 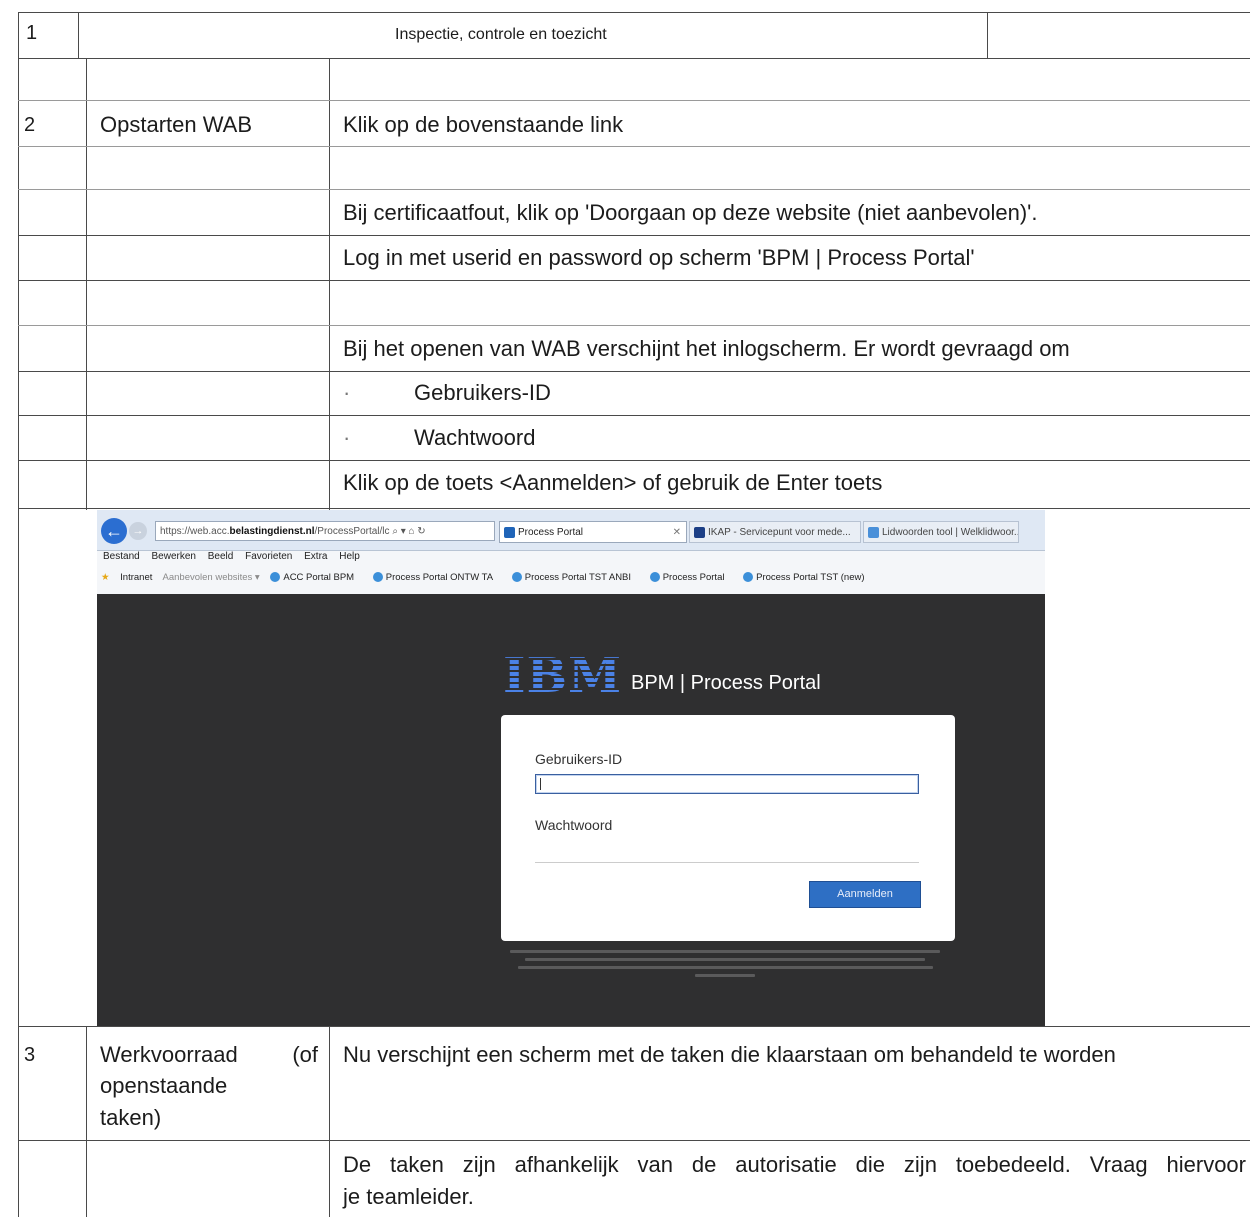 I want to click on menu-item-extra: Extra, so click(x=315, y=556).